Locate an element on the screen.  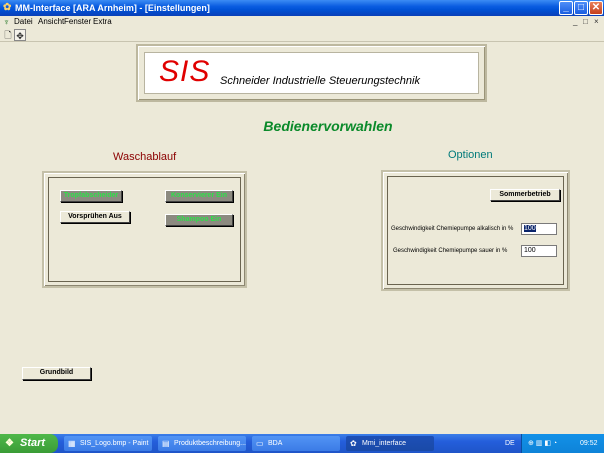
tropfabscheider-button: Tropfabscheider is located at coordinates (91, 196).